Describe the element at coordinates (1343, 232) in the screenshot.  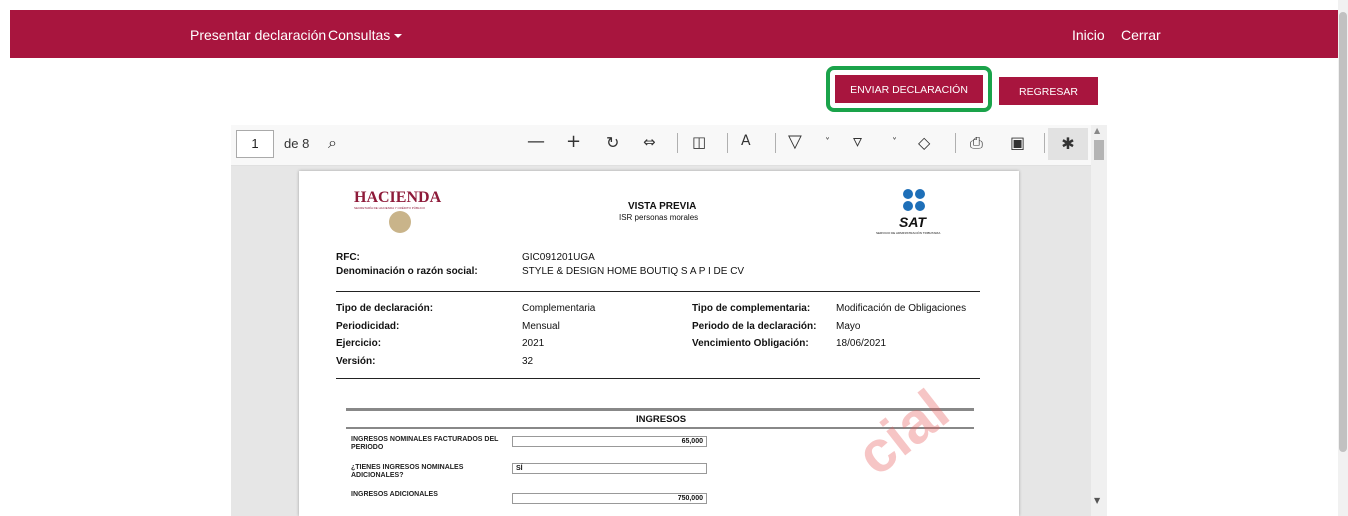
I see `page-scrollbar-thumb` at that location.